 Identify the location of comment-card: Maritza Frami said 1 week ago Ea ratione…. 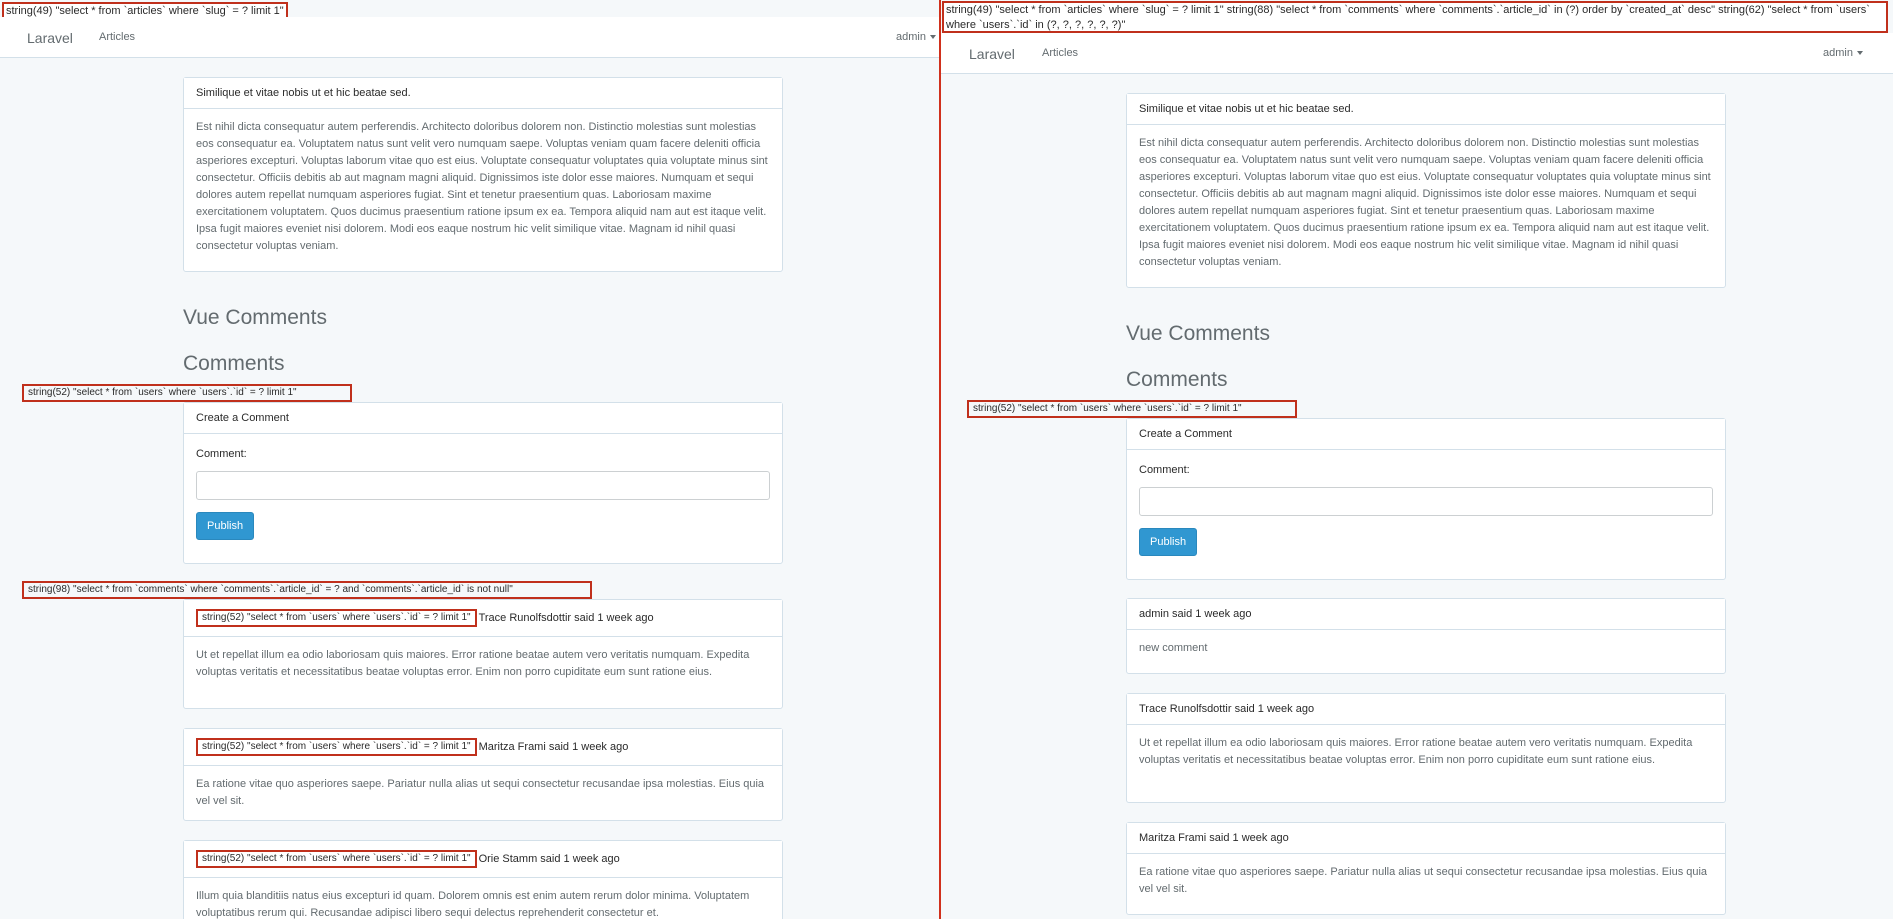
(1426, 868).